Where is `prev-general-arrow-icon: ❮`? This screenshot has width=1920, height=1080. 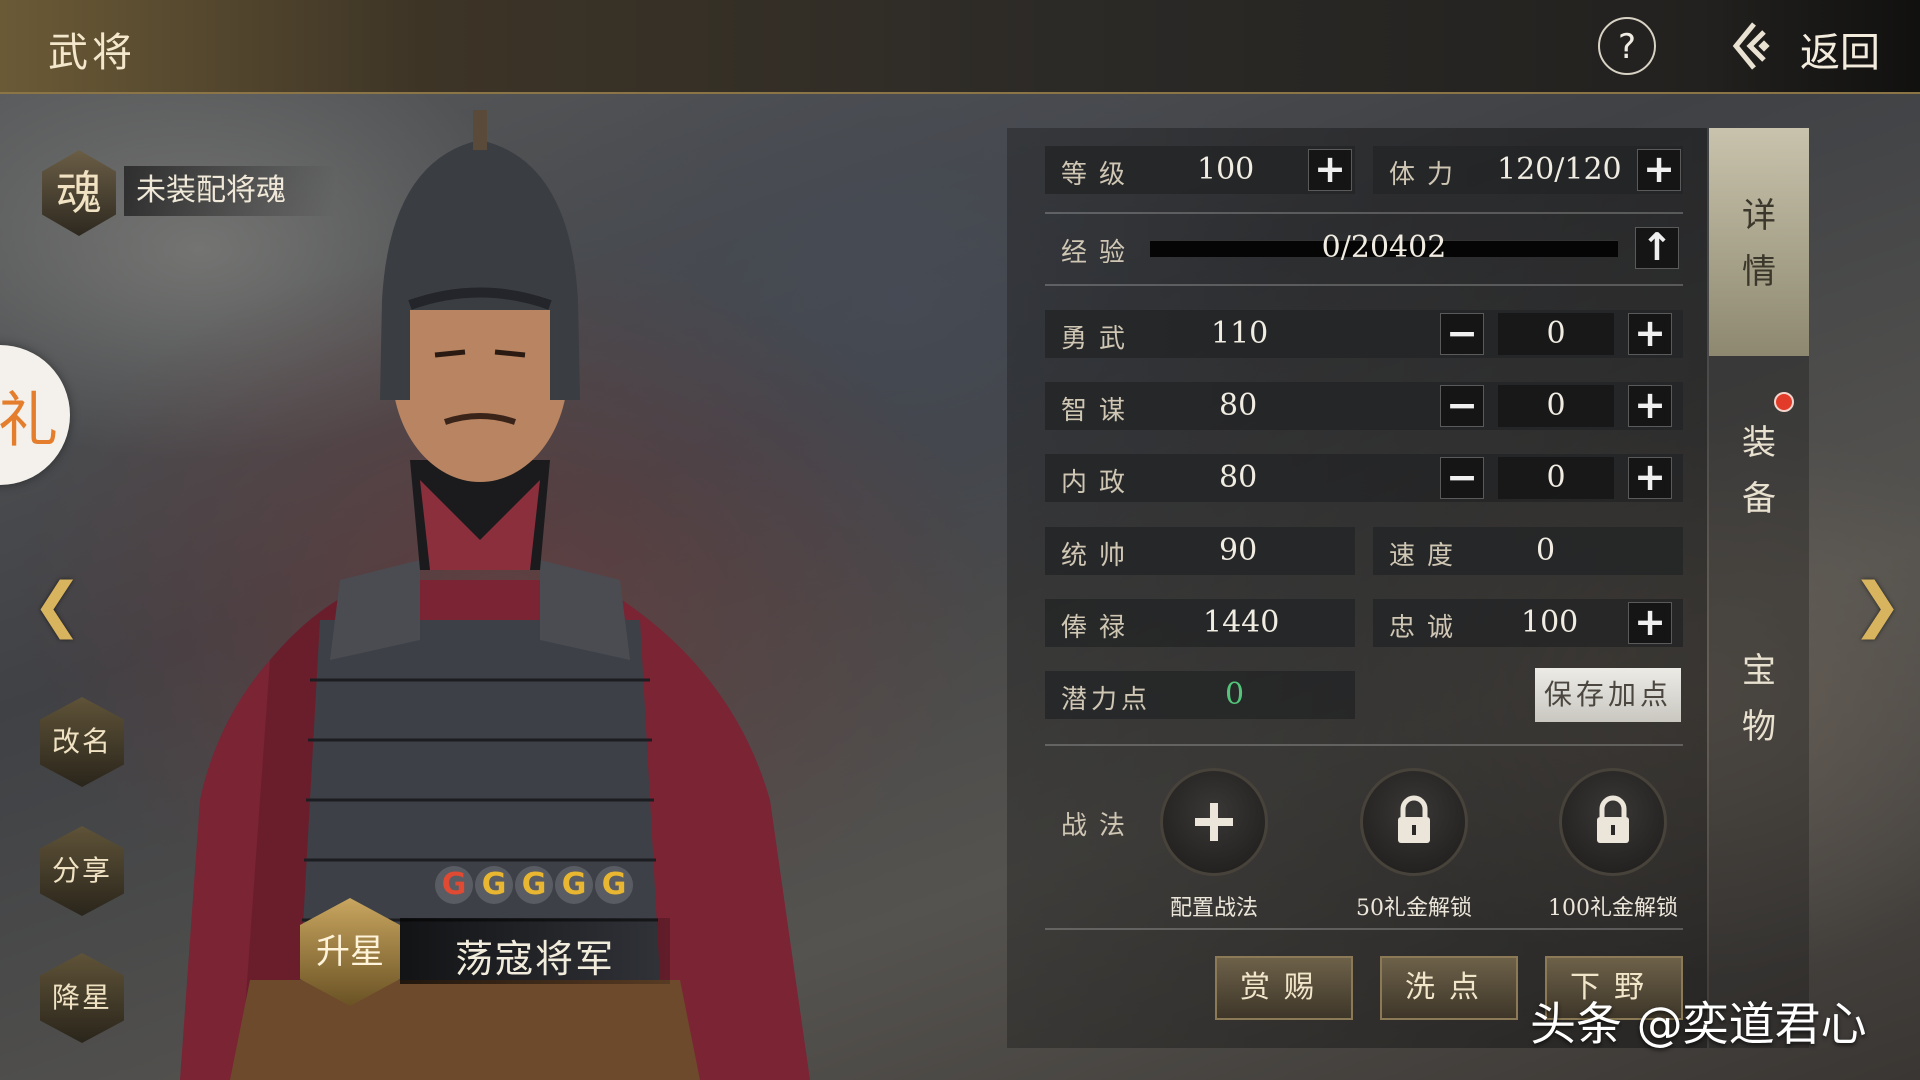 prev-general-arrow-icon: ❮ is located at coordinates (57, 605).